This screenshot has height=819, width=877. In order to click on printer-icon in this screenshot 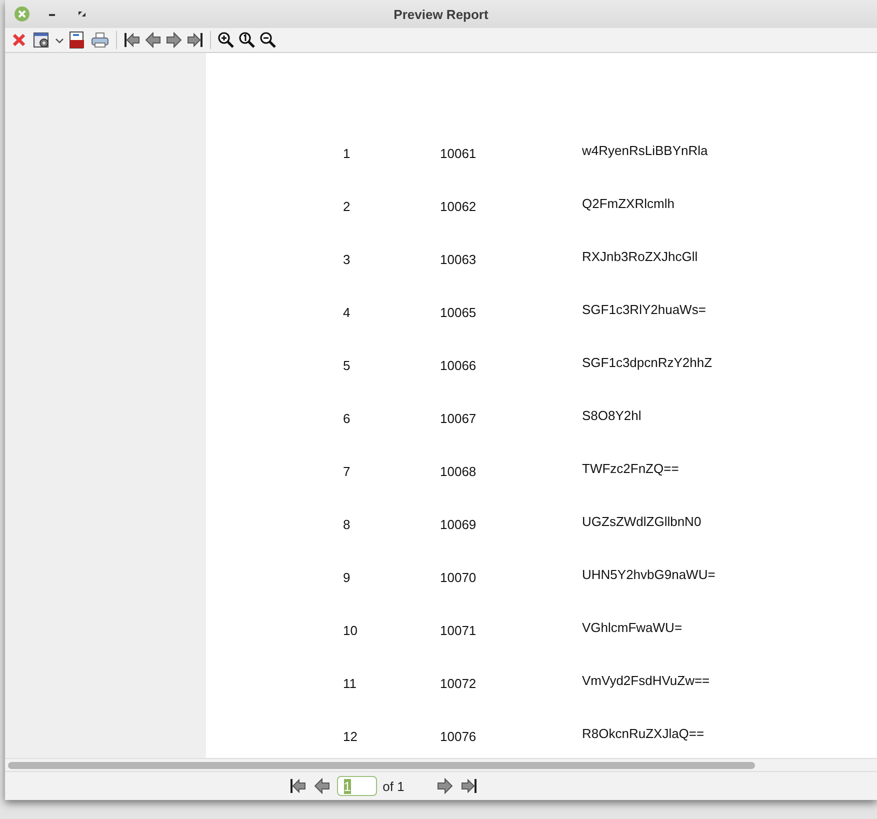, I will do `click(100, 40)`.